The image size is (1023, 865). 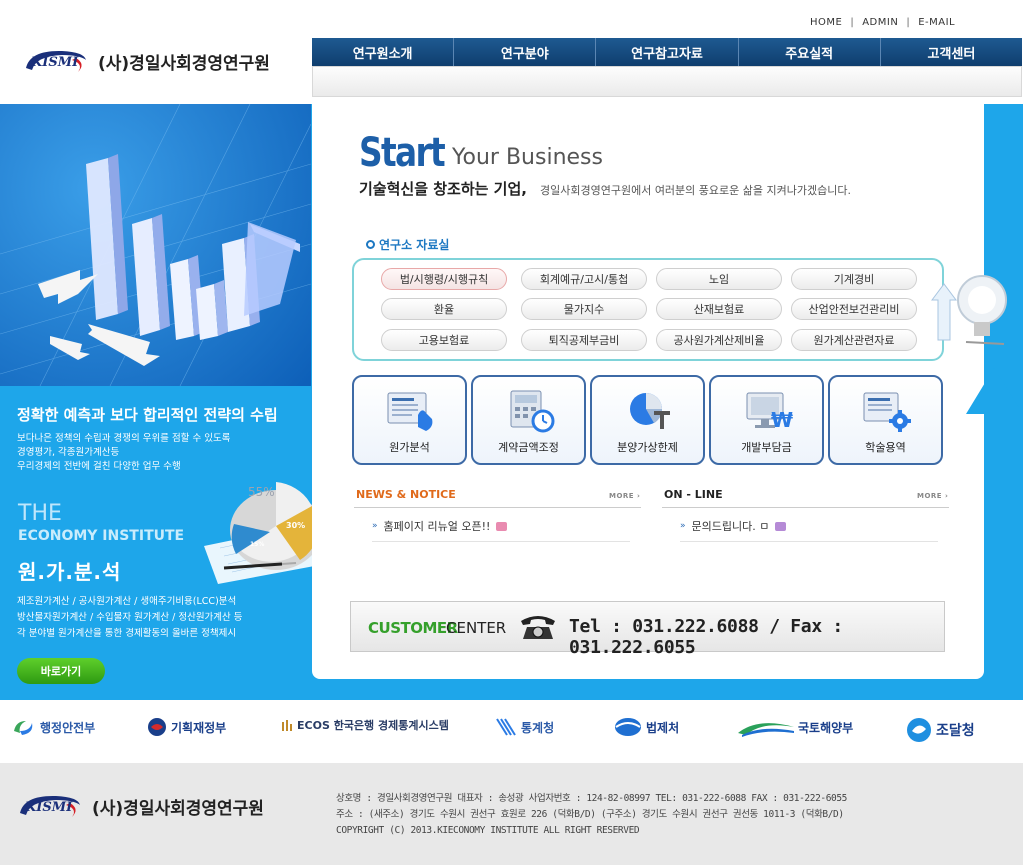 I want to click on online-post-divider, so click(x=809, y=541).